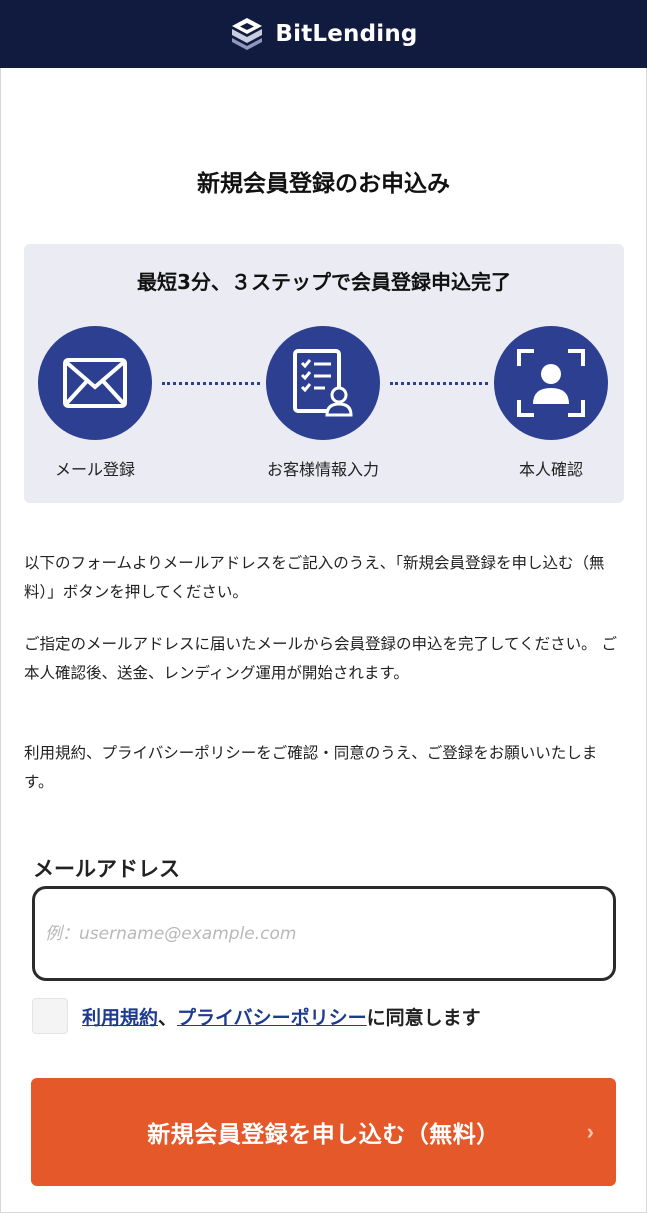 This screenshot has width=647, height=1213. I want to click on site-header: BitLending, so click(323, 34).